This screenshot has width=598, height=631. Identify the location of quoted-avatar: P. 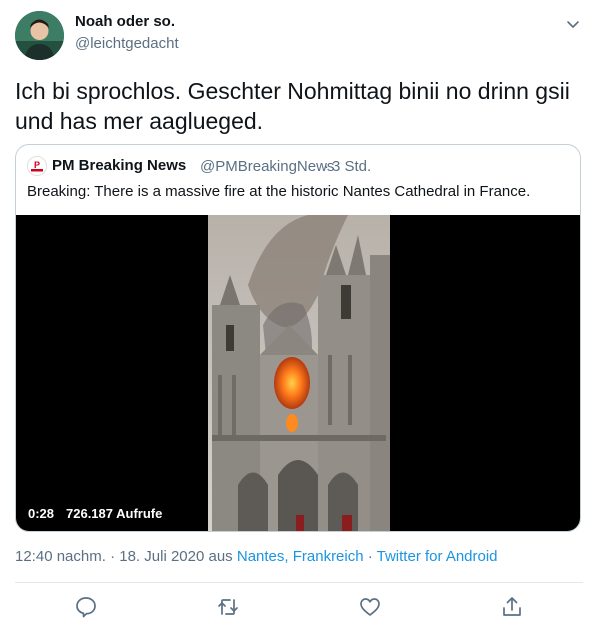
(37, 166).